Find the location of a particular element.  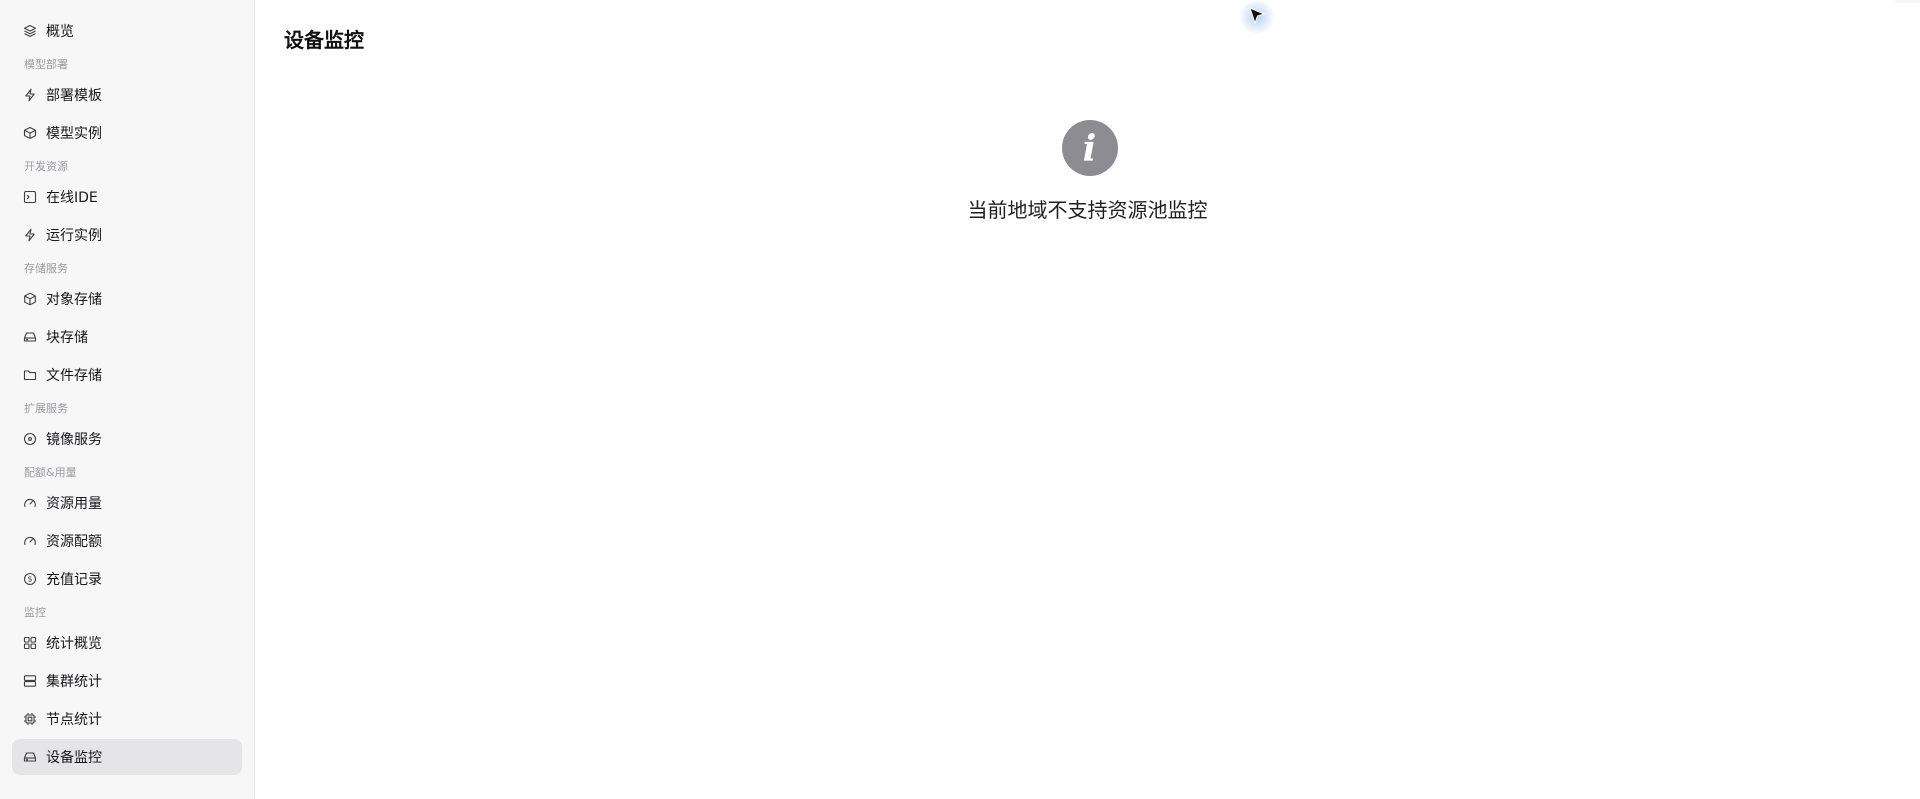

sidebar-section-label: 存储服务 is located at coordinates (46, 268).